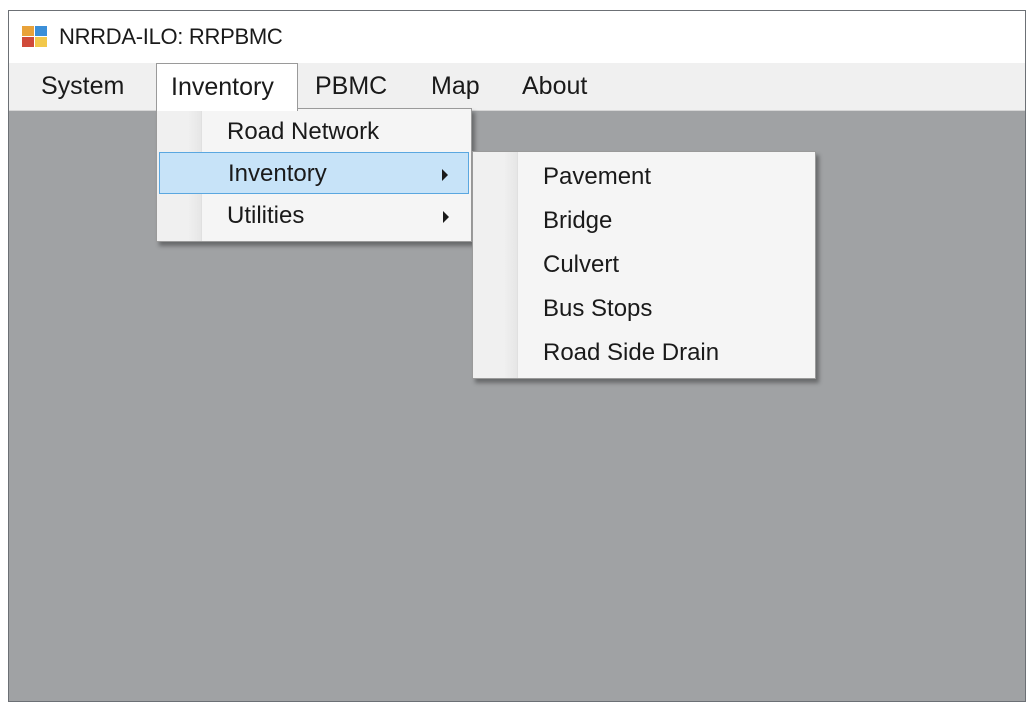 The height and width of the screenshot is (705, 1031). Describe the element at coordinates (351, 86) in the screenshot. I see `menu-pbmc: PBMC` at that location.